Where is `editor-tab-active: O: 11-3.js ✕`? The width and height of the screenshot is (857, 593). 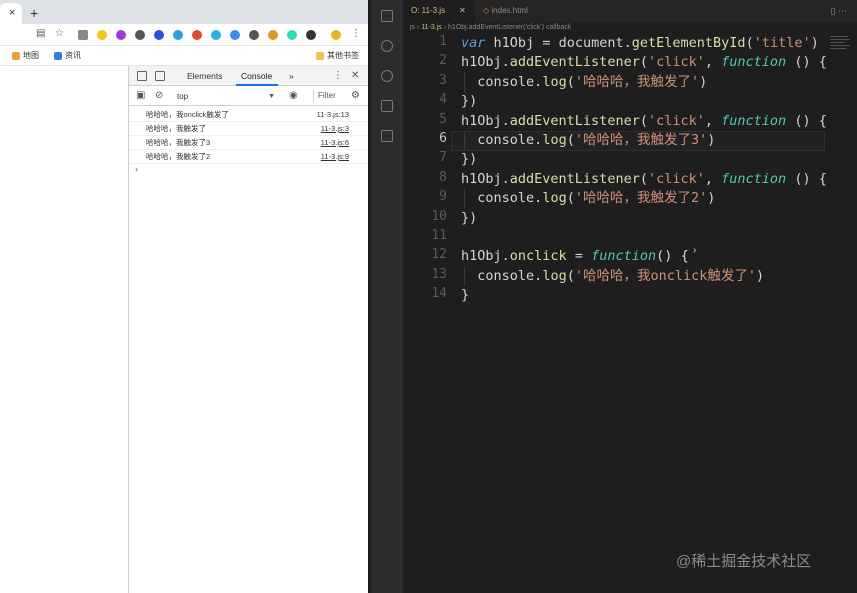
editor-tab-active: O: 11-3.js ✕ is located at coordinates (439, 11).